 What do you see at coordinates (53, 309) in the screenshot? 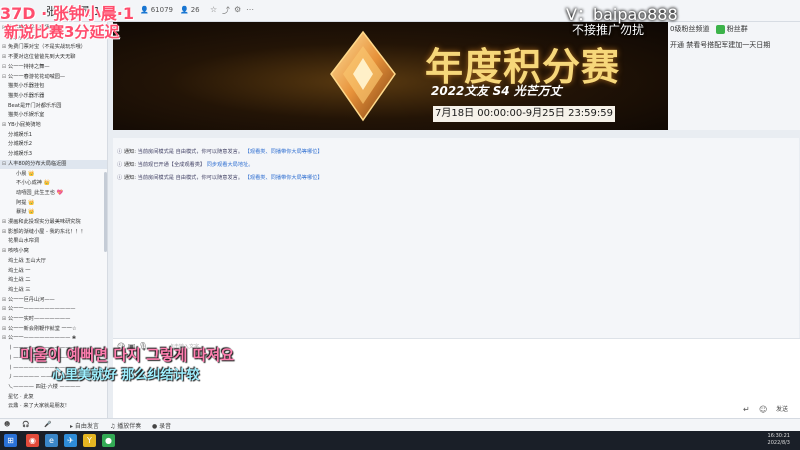
I see `sidebar-item: ⊞ 公一一——————————` at bounding box center [53, 309].